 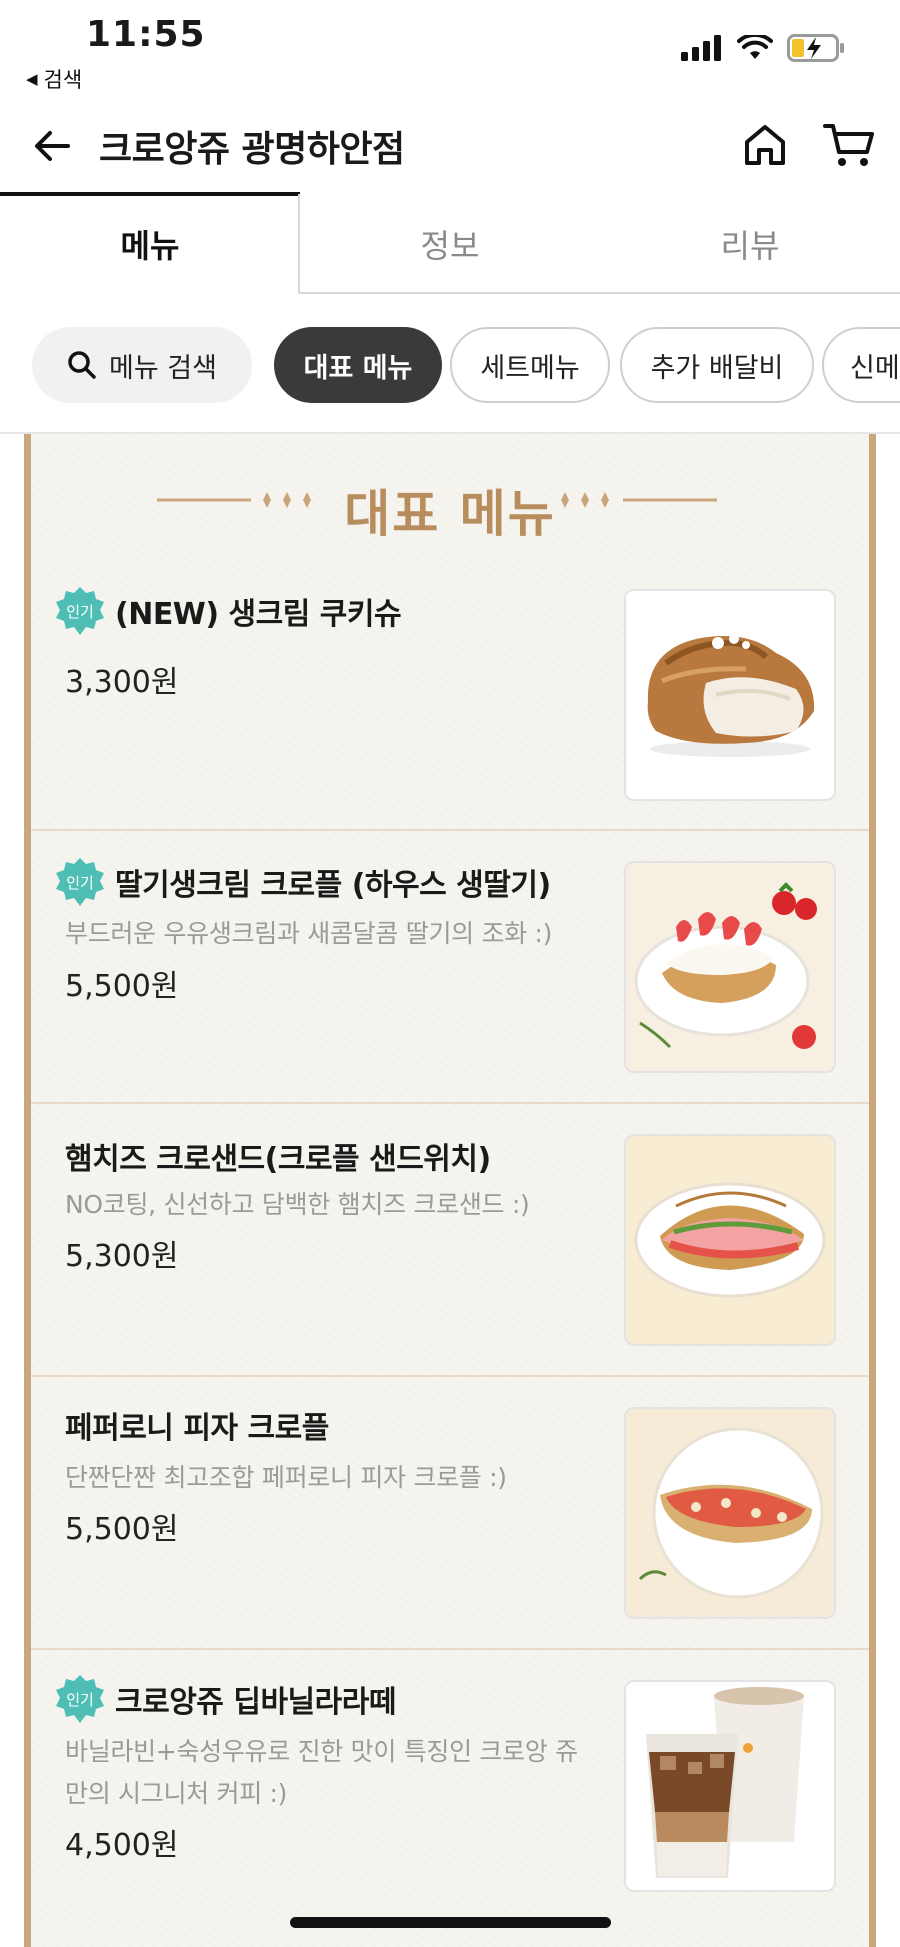 What do you see at coordinates (122, 682) in the screenshot?
I see `menu-item-price: 3,300원` at bounding box center [122, 682].